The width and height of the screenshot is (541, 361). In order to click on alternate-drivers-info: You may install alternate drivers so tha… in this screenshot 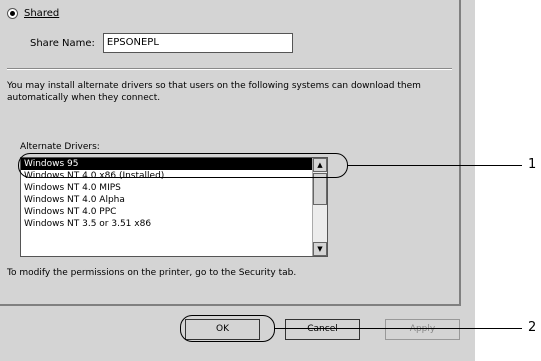, I will do `click(214, 92)`.